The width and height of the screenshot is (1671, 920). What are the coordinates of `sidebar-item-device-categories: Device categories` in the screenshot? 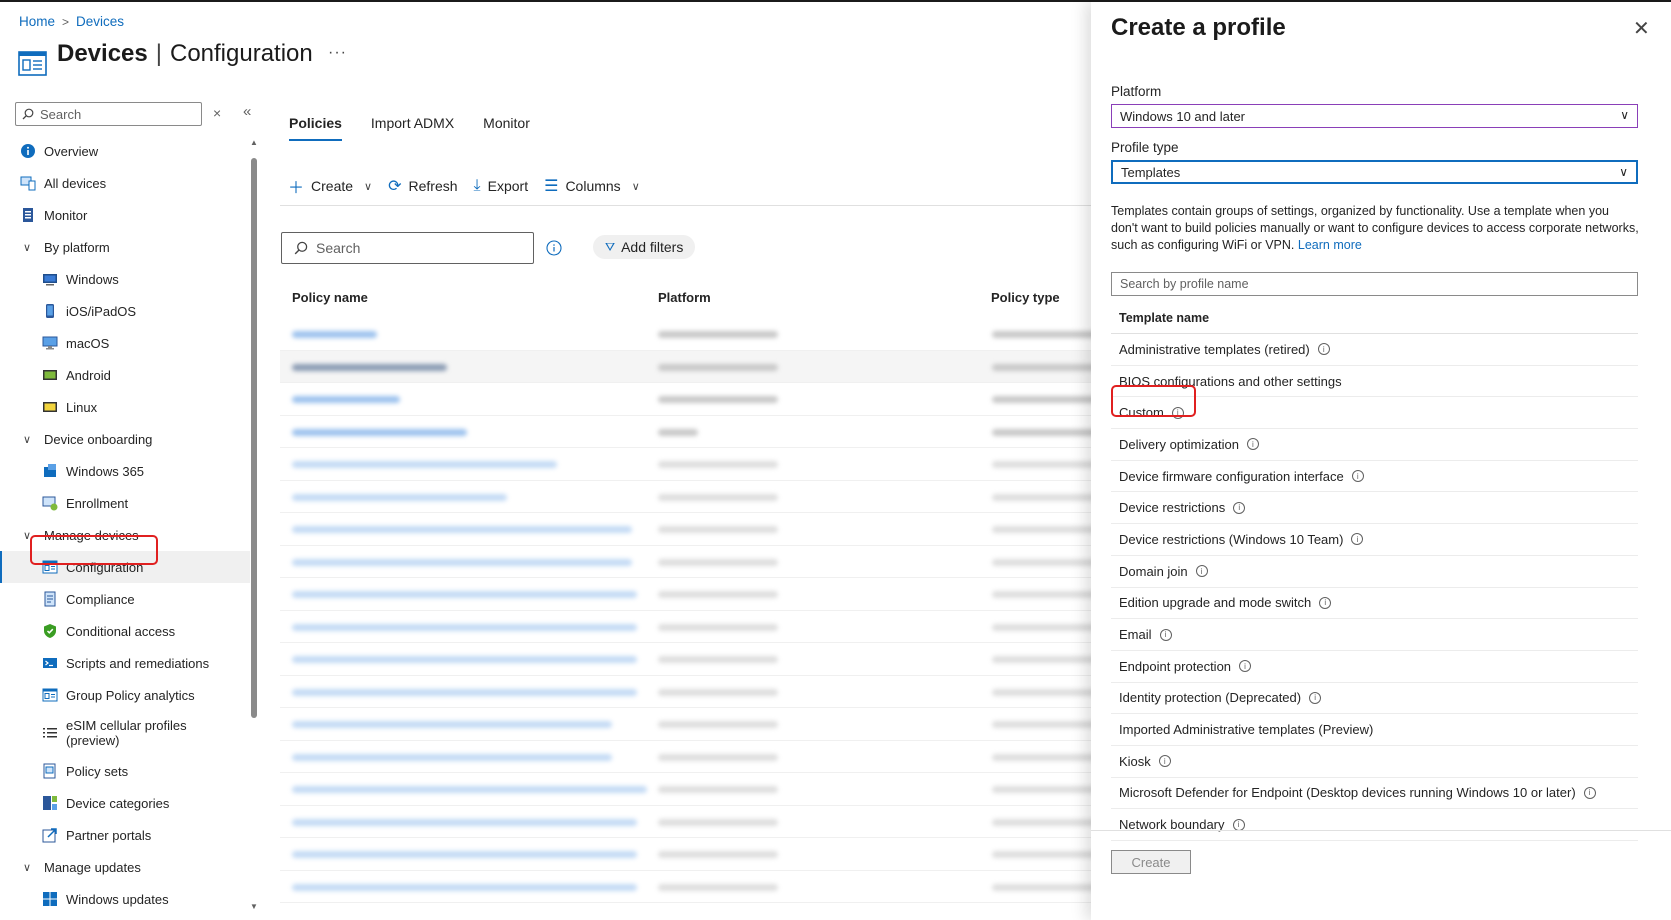 It's located at (125, 803).